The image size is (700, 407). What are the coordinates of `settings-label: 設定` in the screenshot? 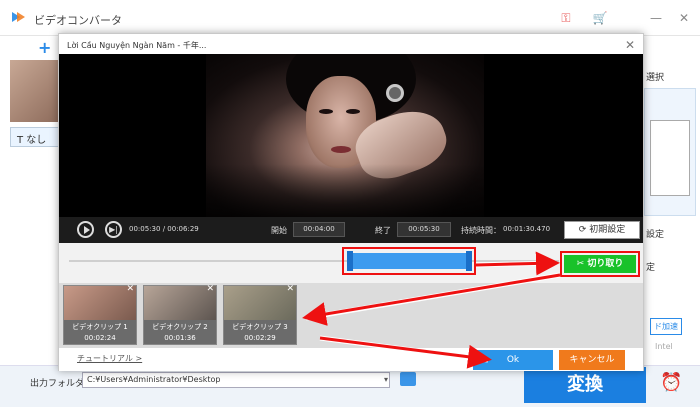 It's located at (655, 233).